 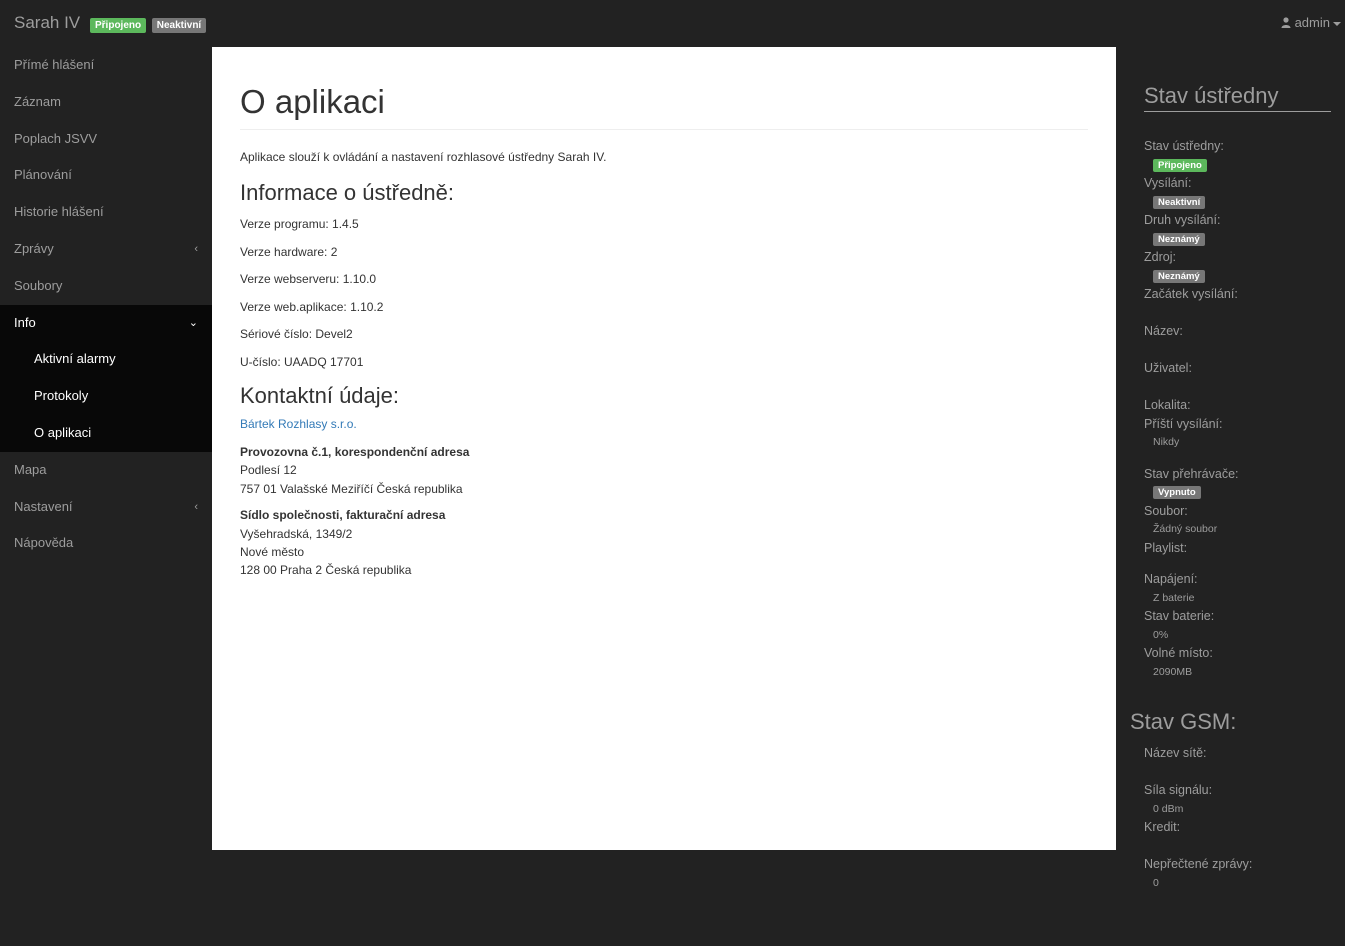 I want to click on name-value, so click(x=1244, y=350).